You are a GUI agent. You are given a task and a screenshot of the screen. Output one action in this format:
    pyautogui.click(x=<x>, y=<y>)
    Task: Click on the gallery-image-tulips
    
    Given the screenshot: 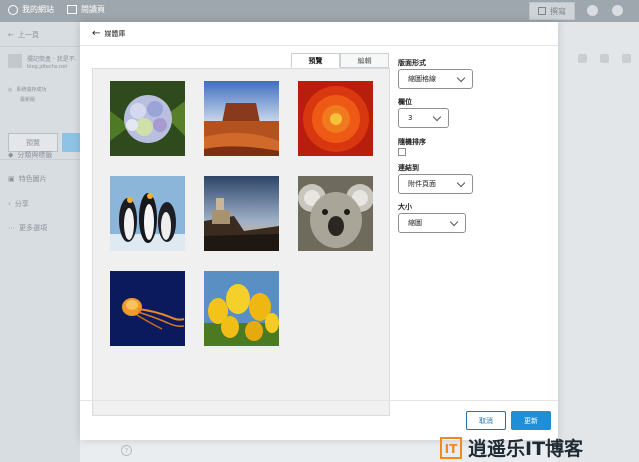 What is the action you would take?
    pyautogui.click(x=241, y=308)
    